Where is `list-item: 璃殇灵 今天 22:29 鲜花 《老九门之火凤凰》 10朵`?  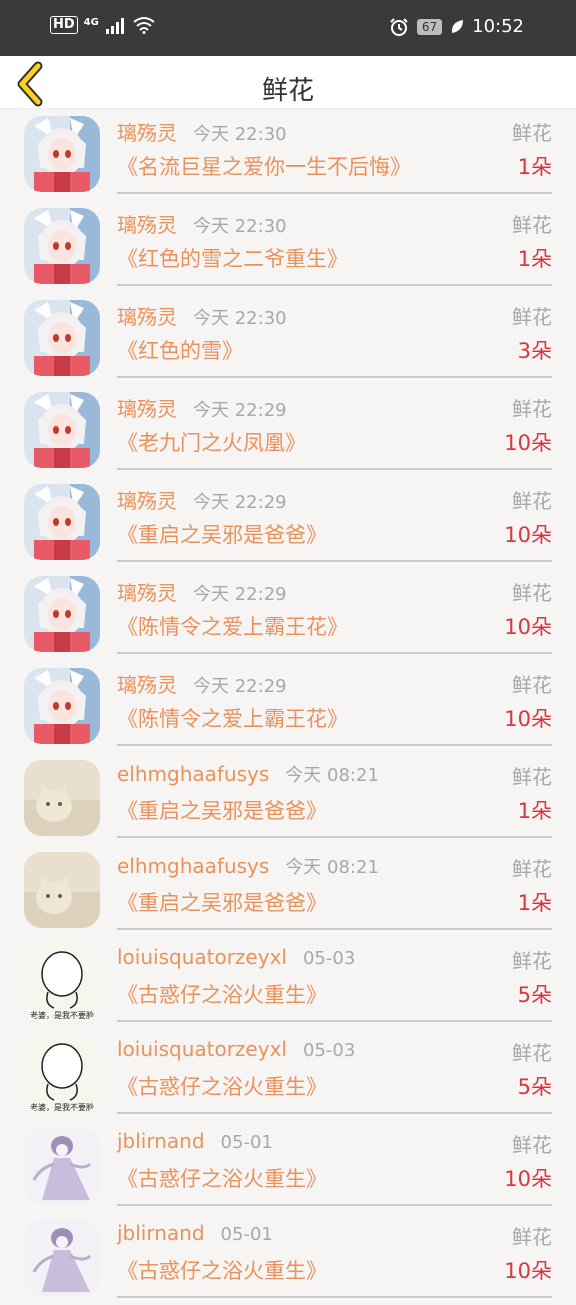
list-item: 璃殇灵 今天 22:29 鲜花 《老九门之火凤凰》 10朵 is located at coordinates (288, 431).